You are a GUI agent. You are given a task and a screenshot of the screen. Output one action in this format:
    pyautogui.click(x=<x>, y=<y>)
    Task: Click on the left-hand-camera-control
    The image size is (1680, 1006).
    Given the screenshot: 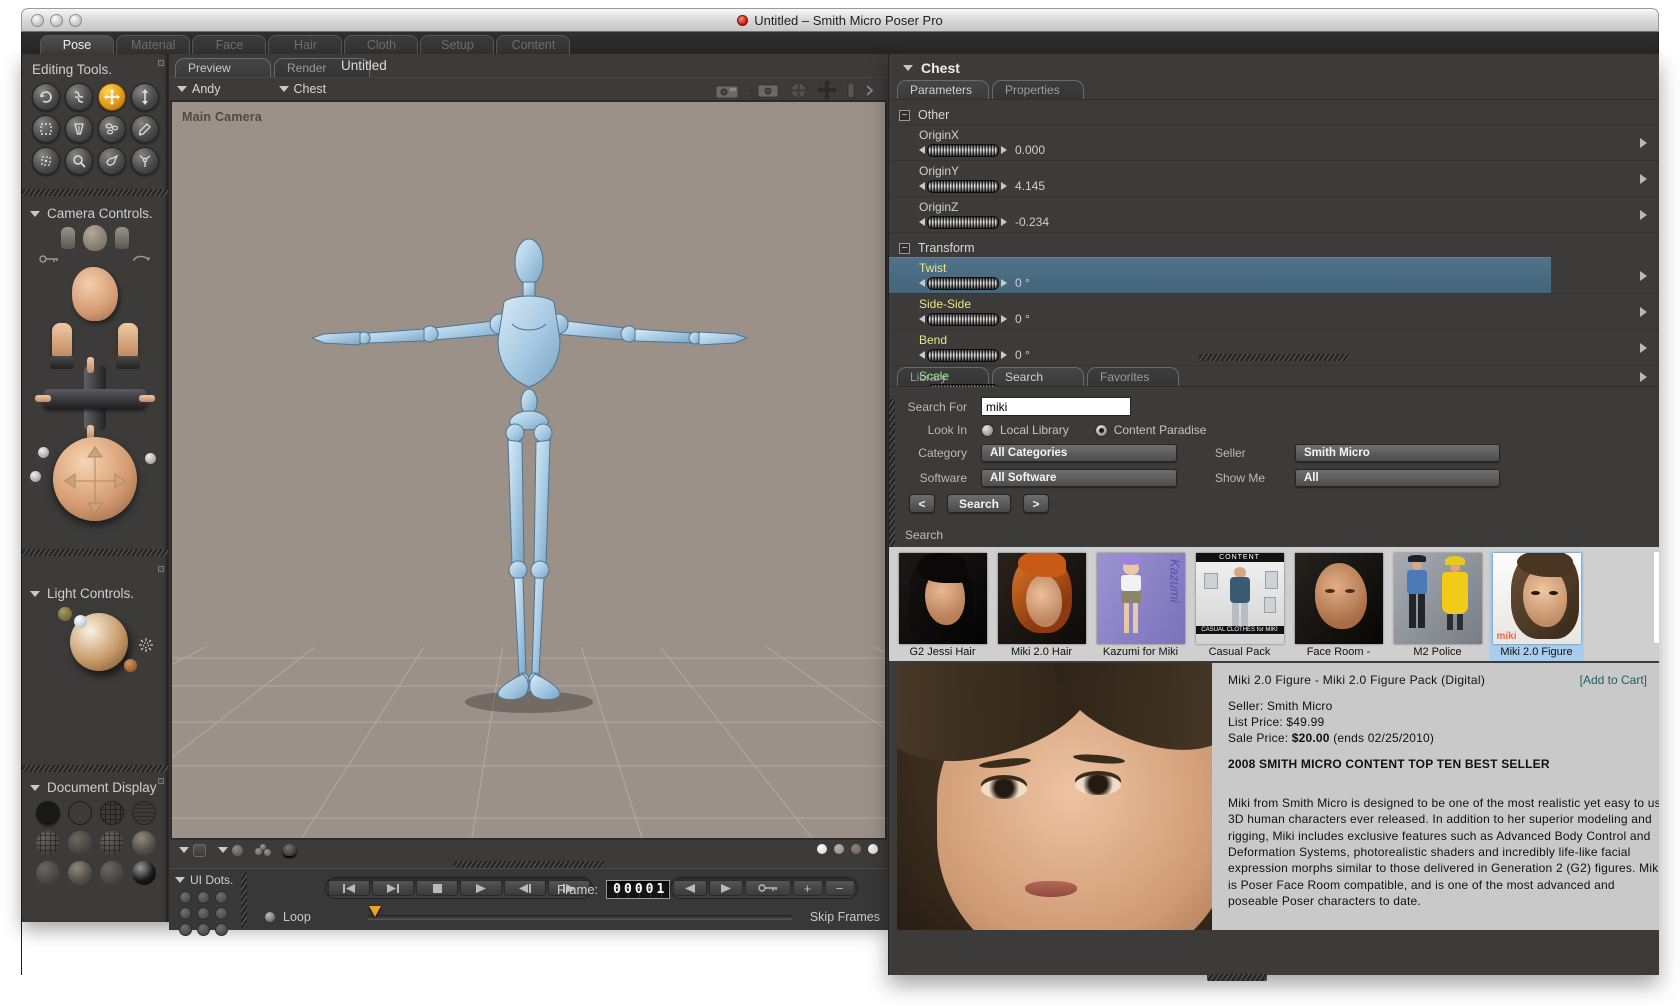 What is the action you would take?
    pyautogui.click(x=68, y=238)
    